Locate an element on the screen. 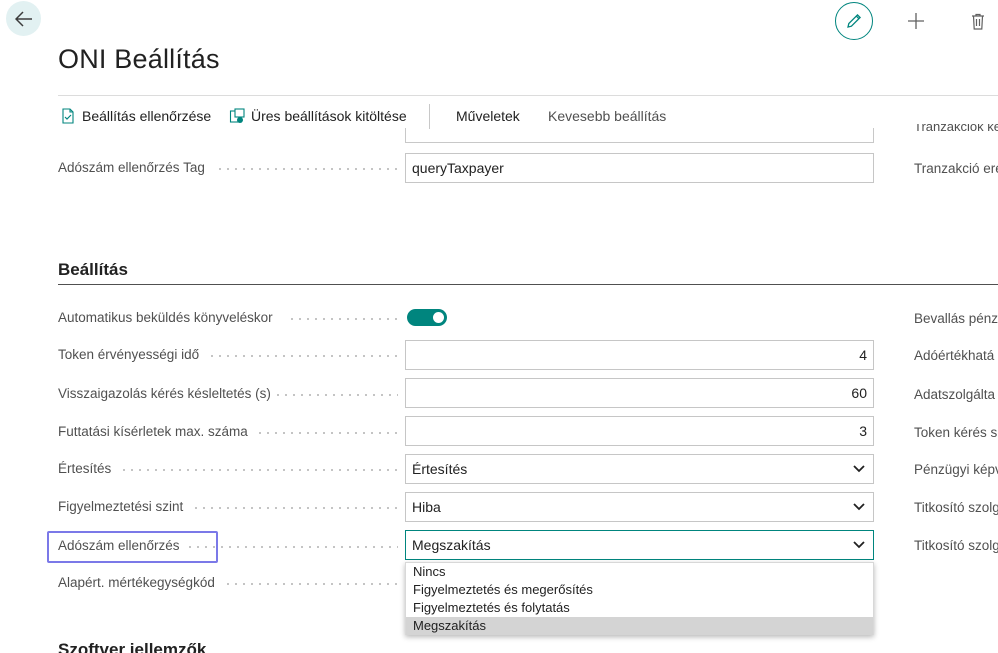 This screenshot has width=998, height=653. clipped-input-field is located at coordinates (639, 135).